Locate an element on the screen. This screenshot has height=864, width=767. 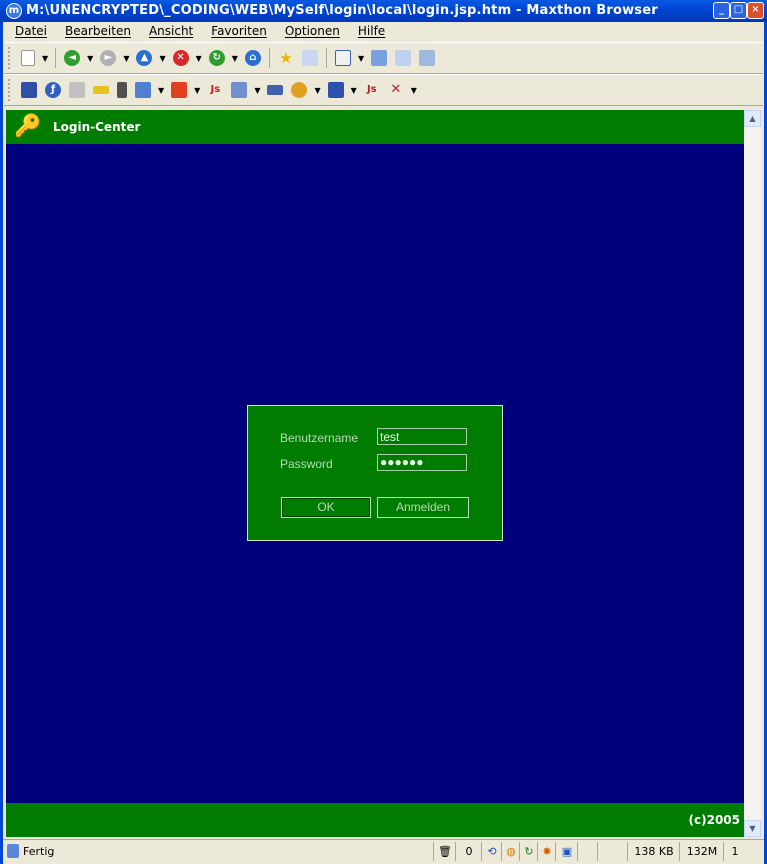
login-form: Benutzername Password ●●●●●● OK Anmelden is located at coordinates (375, 473).